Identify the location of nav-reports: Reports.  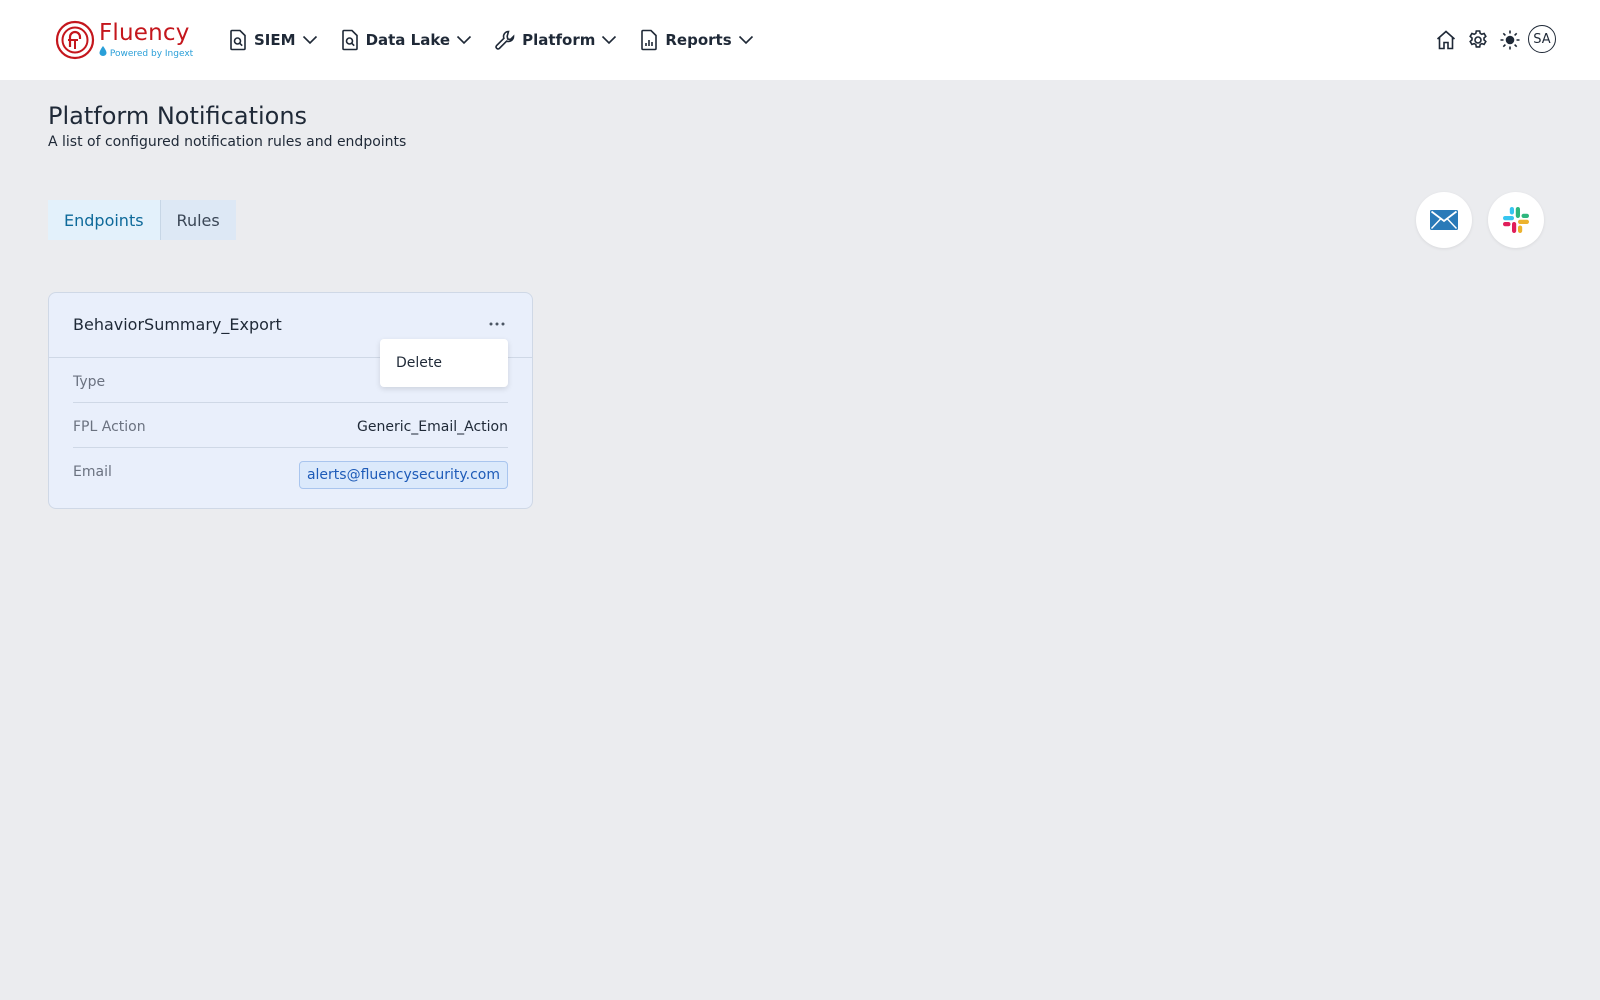
(696, 40).